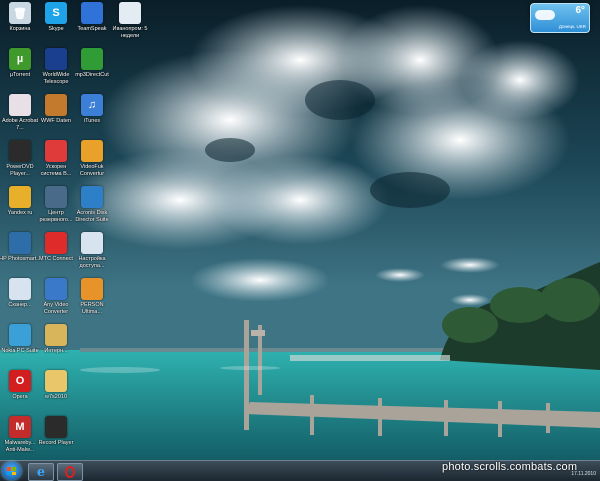 The height and width of the screenshot is (481, 600). Describe the element at coordinates (56, 301) in the screenshot. I see `desktop-icon: Any Video Converter` at that location.